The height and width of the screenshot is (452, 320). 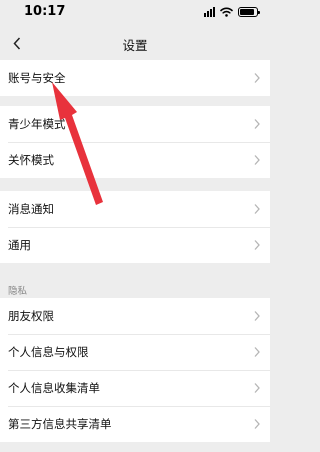 I want to click on status-time: 10:17, so click(x=45, y=11).